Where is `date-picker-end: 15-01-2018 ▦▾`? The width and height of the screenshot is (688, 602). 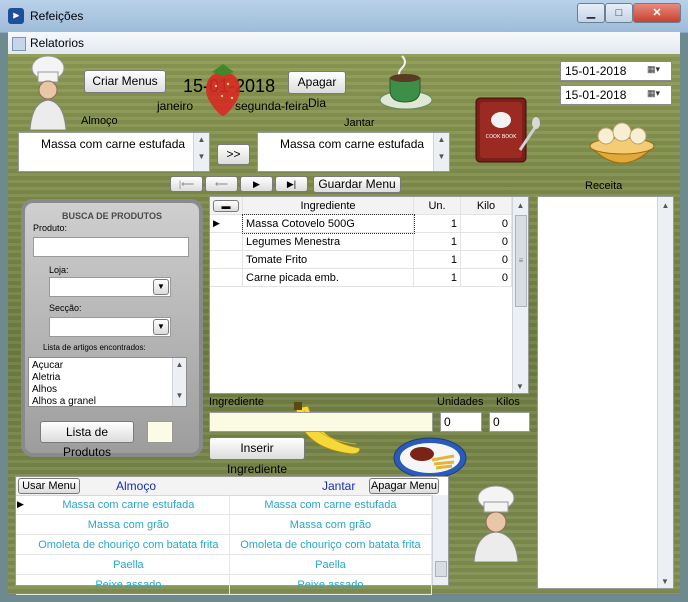
date-picker-end: 15-01-2018 ▦▾ is located at coordinates (616, 95).